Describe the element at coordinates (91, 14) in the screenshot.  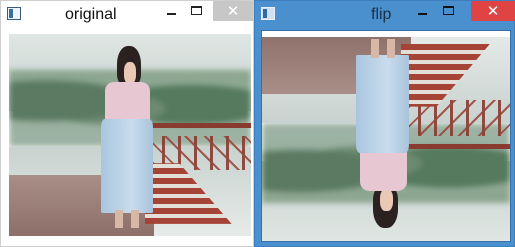
I see `window-title: original` at that location.